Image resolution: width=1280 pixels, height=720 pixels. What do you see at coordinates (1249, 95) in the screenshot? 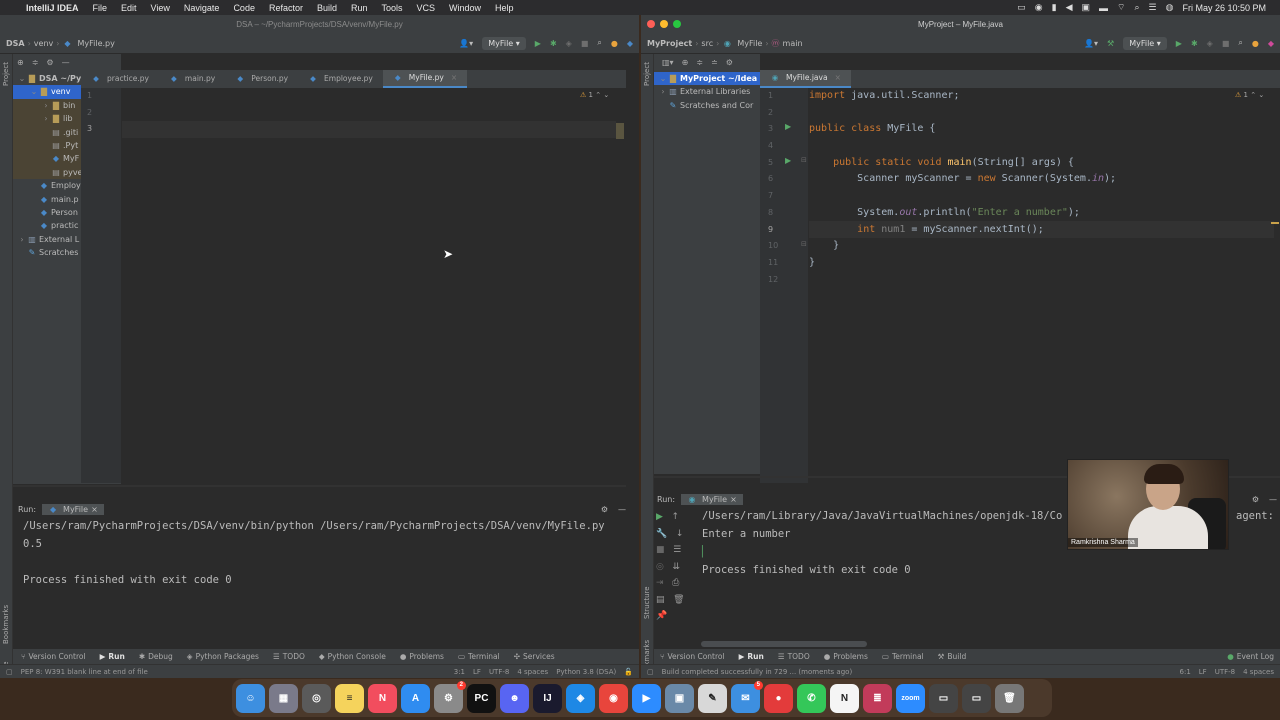
I see `inspection-widget: ⚠ 1 ⌃ ⌄` at bounding box center [1249, 95].